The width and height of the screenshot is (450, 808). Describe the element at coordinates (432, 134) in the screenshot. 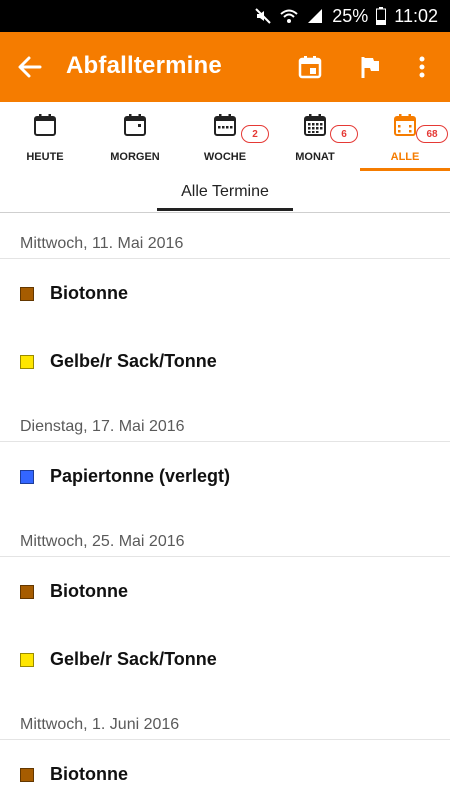

I see `count-badge-alle: 68` at that location.